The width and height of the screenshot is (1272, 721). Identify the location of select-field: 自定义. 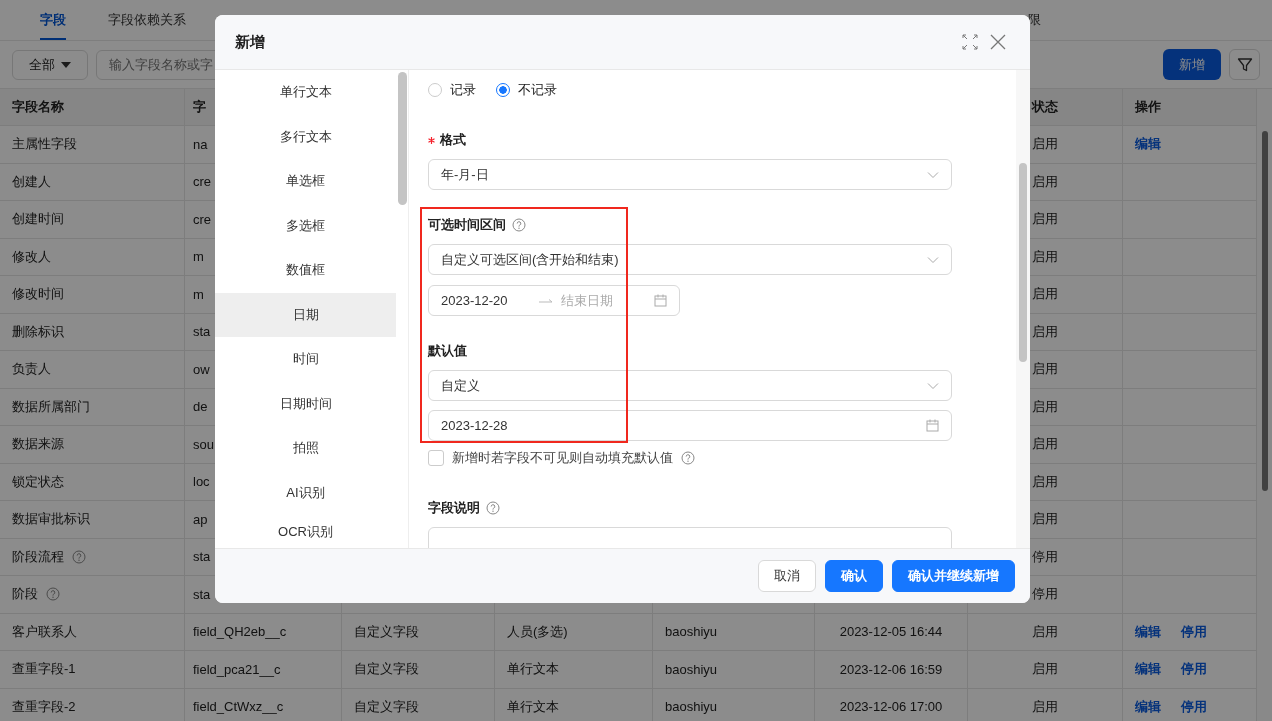
(690, 385).